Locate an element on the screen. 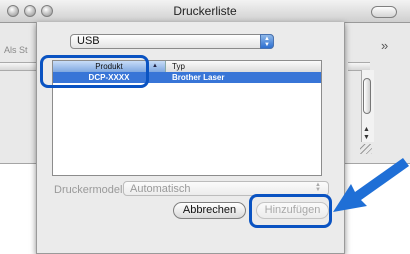  background-list-header is located at coordinates (19, 66).